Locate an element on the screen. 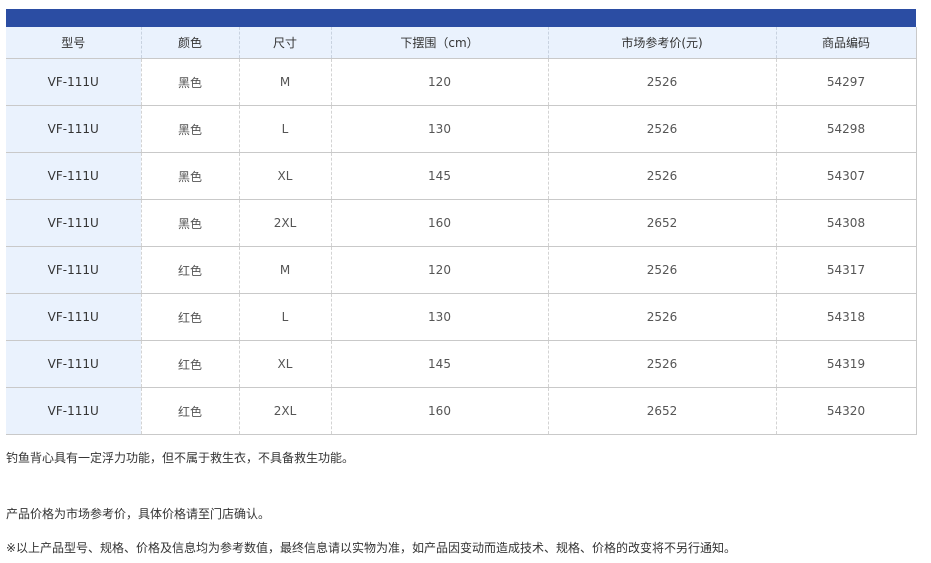  cell-code: 54317 is located at coordinates (846, 270).